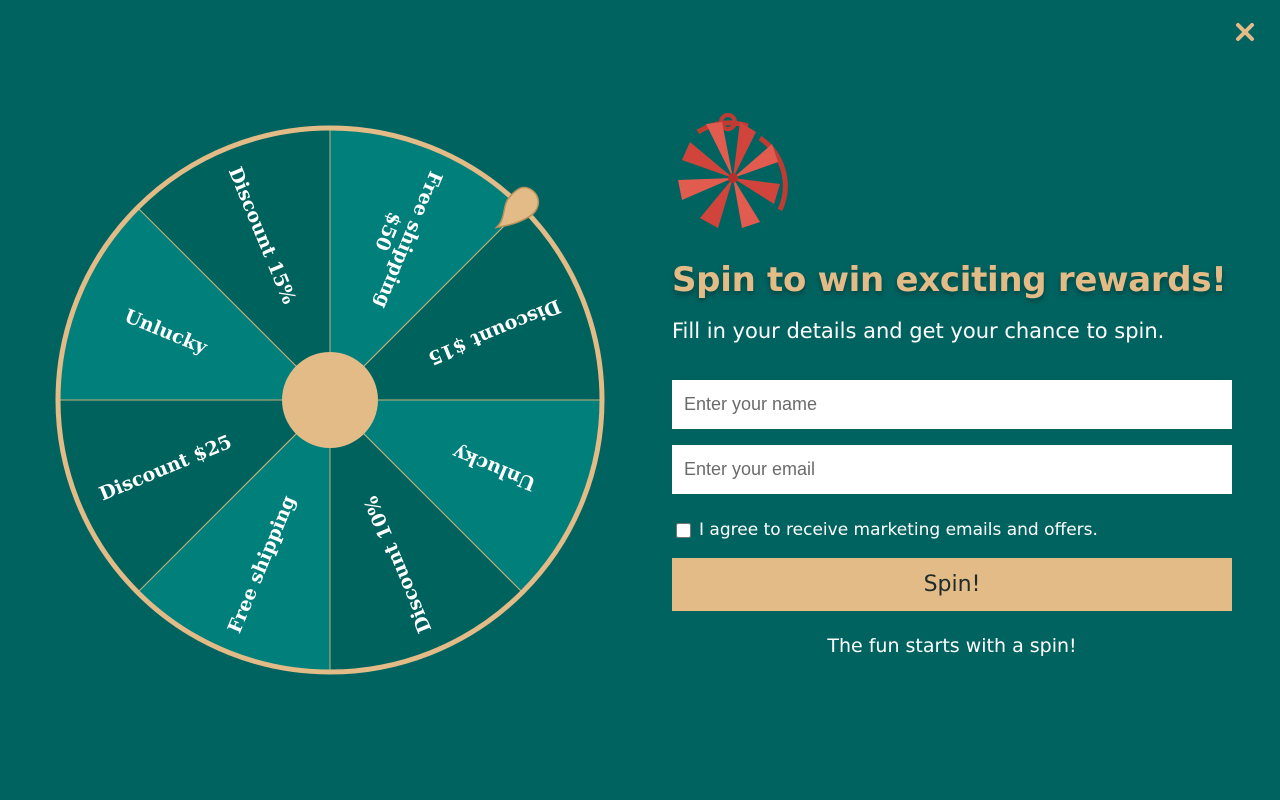 This screenshot has width=1280, height=800. I want to click on close-icon, so click(1245, 32).